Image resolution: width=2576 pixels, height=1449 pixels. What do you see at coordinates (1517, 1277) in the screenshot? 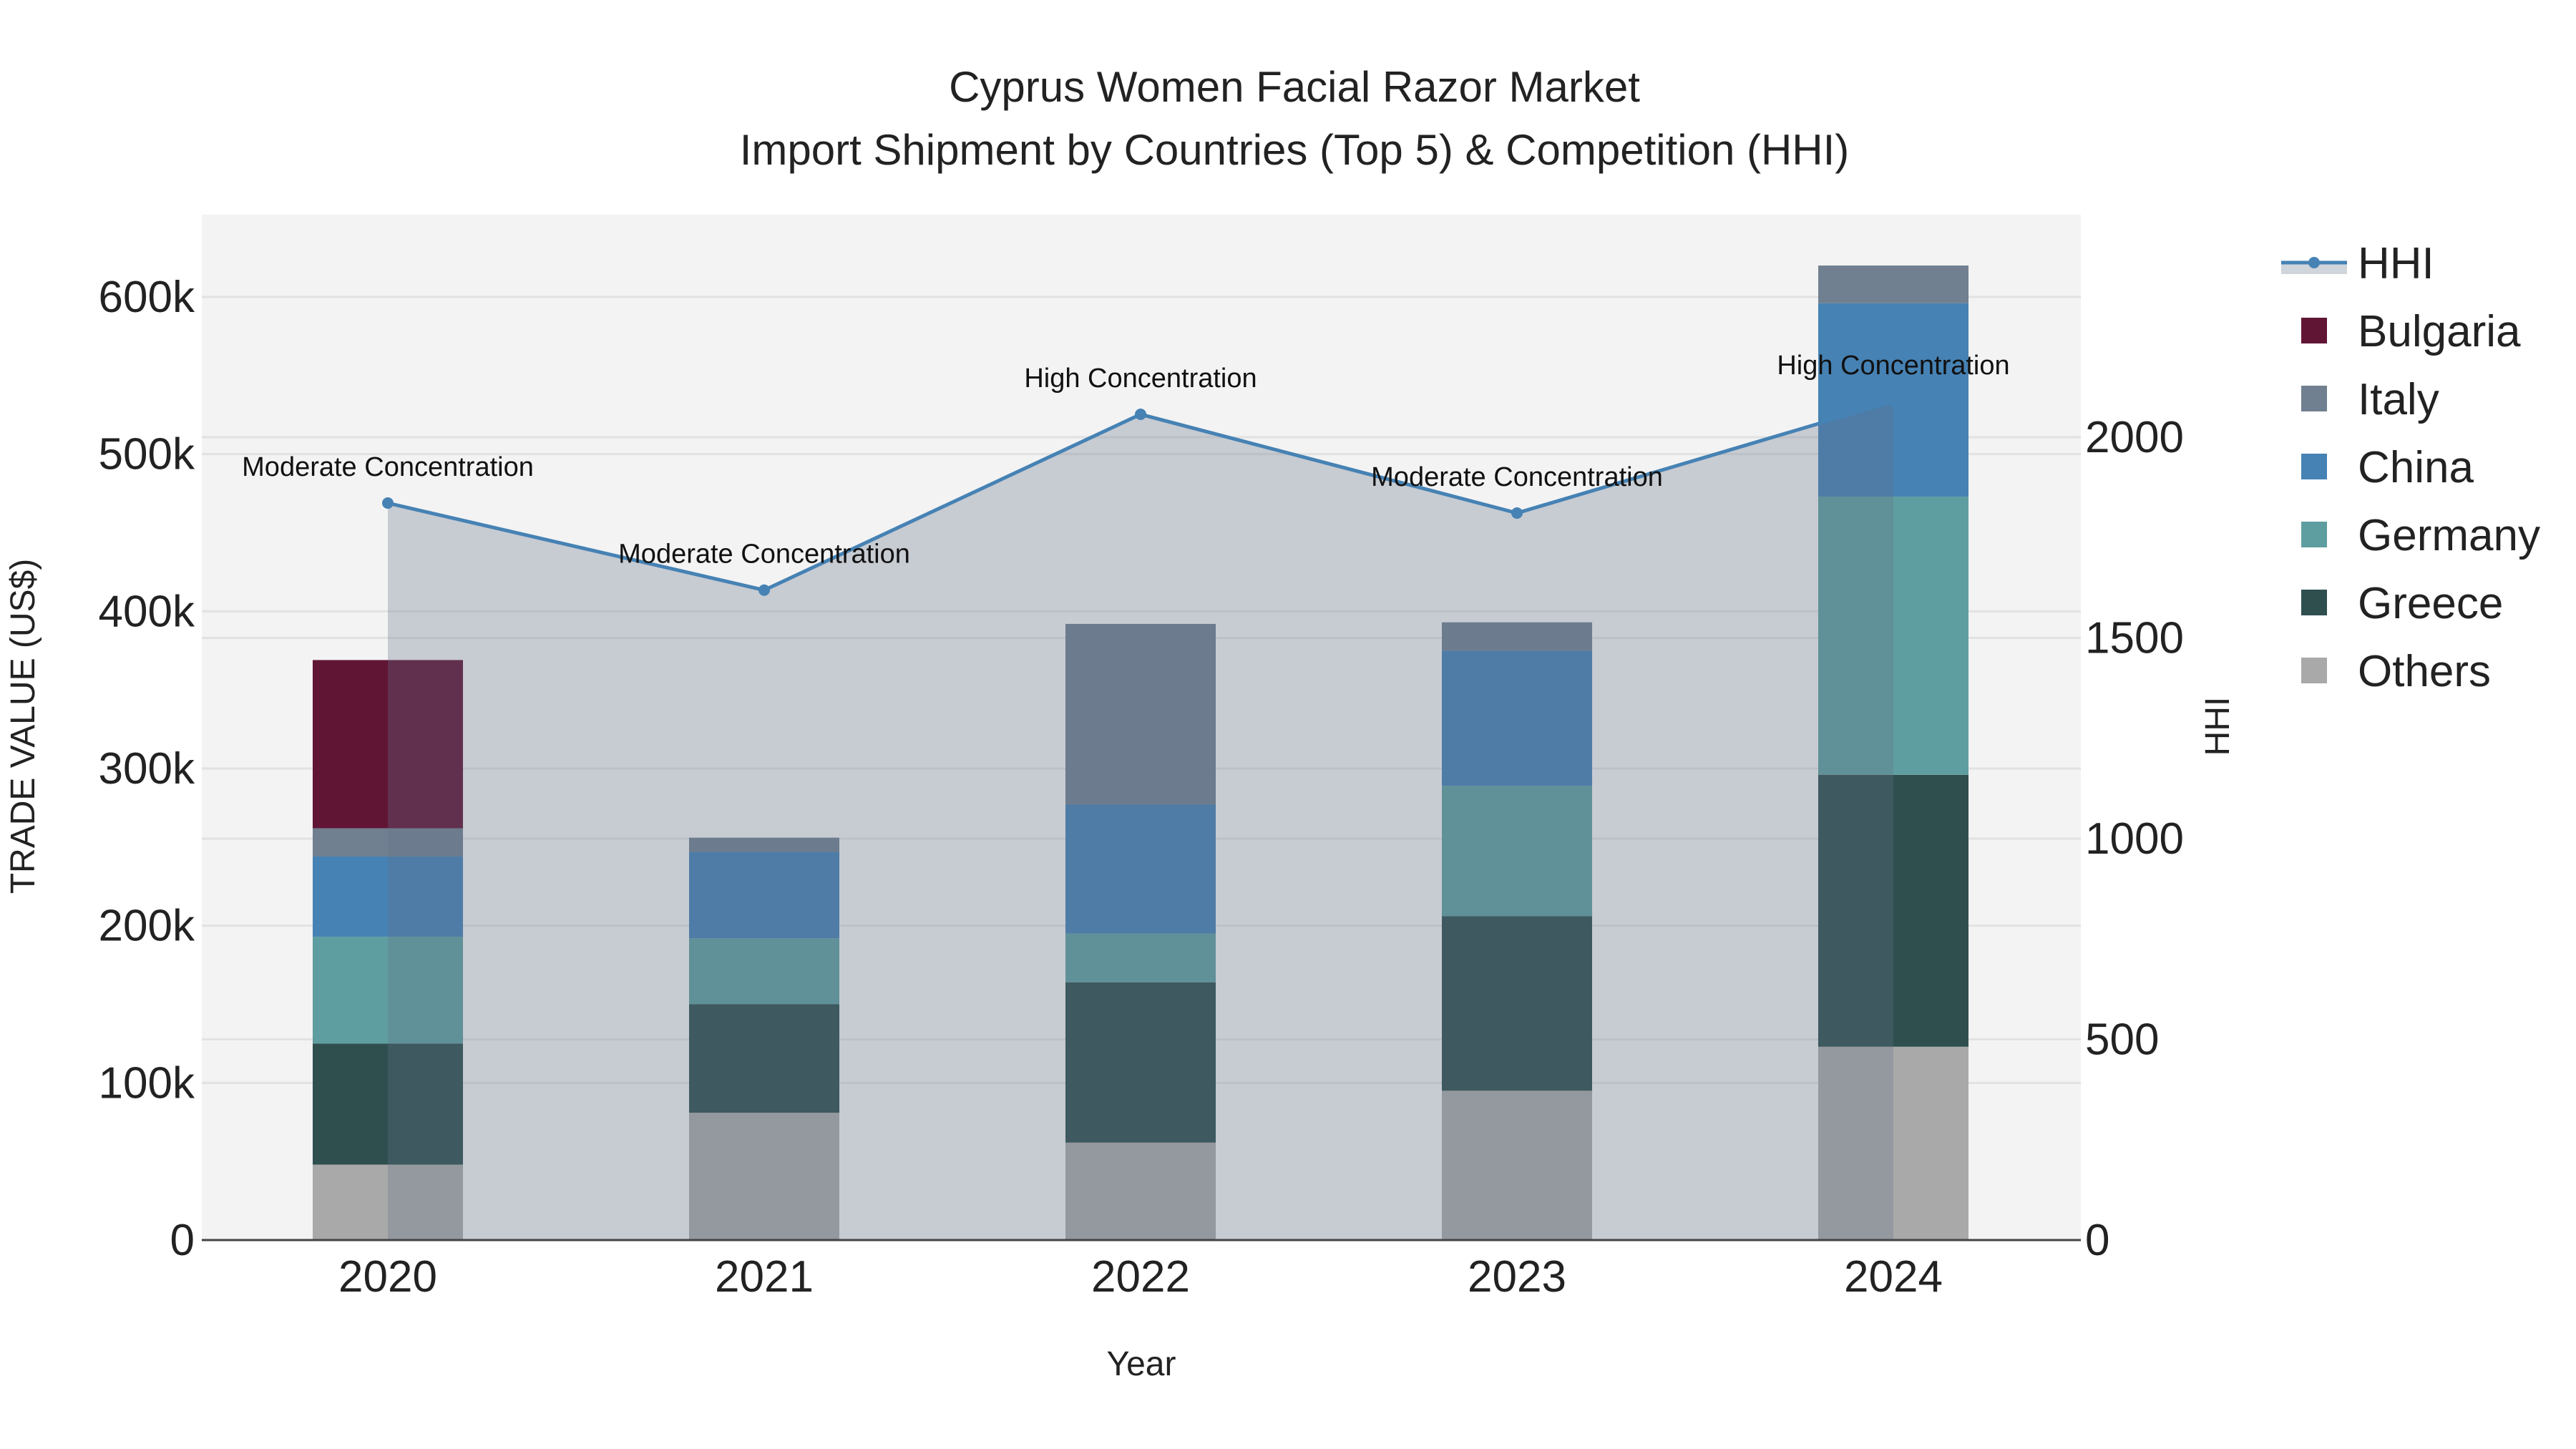
I see `x-tick-label: 2023` at bounding box center [1517, 1277].